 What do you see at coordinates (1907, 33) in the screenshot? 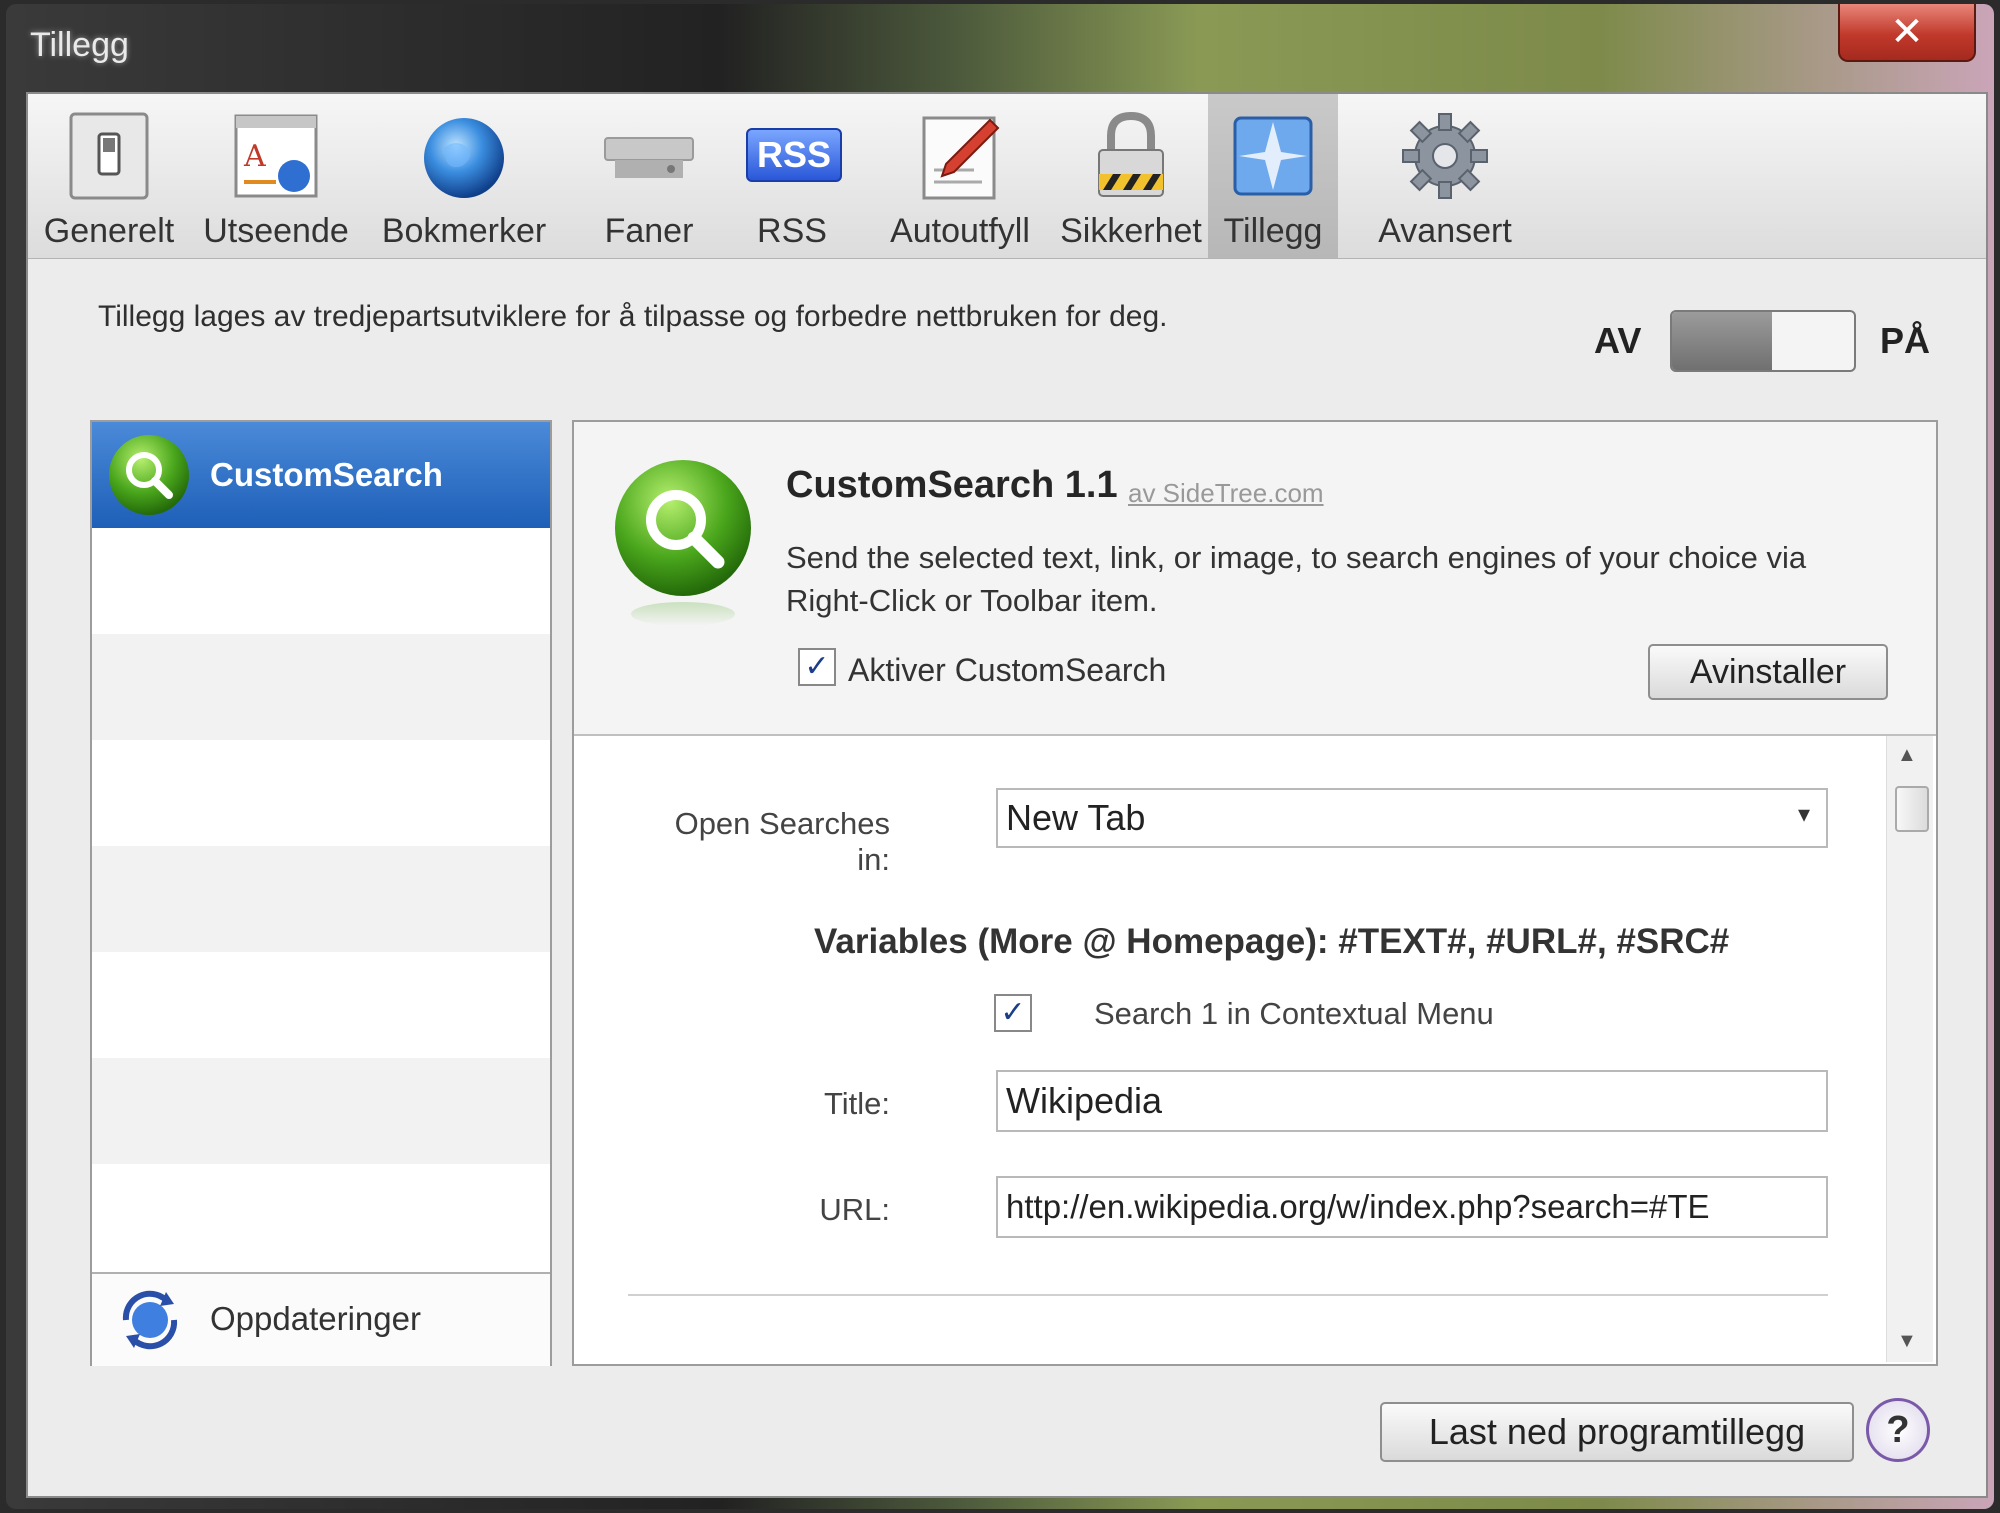
I see `close-button: ✕` at bounding box center [1907, 33].